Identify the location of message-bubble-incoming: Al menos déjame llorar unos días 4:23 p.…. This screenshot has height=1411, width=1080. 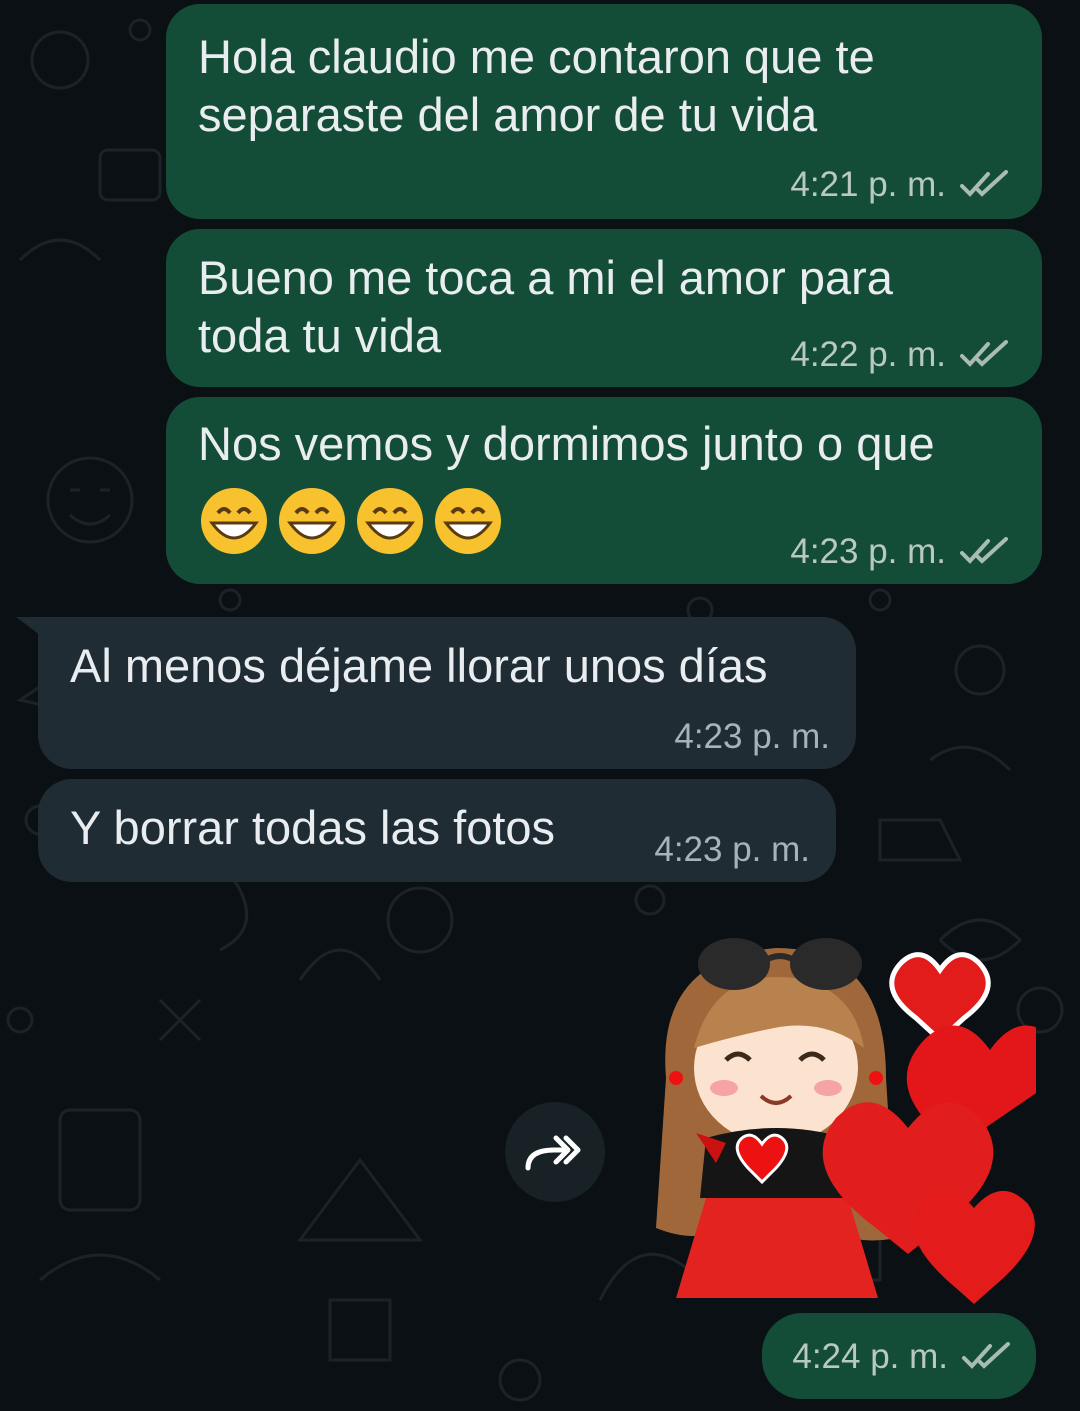
(447, 693).